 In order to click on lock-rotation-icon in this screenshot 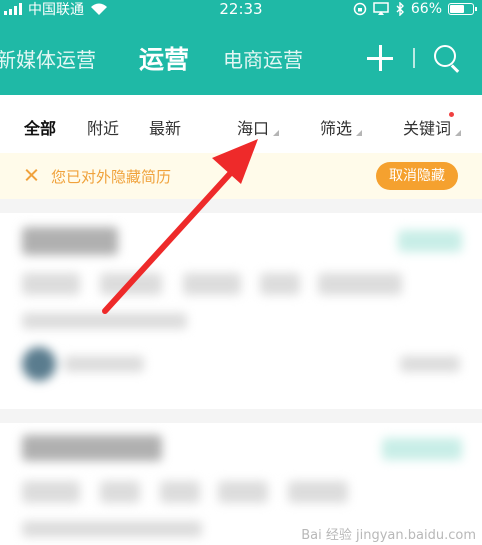, I will do `click(360, 9)`.